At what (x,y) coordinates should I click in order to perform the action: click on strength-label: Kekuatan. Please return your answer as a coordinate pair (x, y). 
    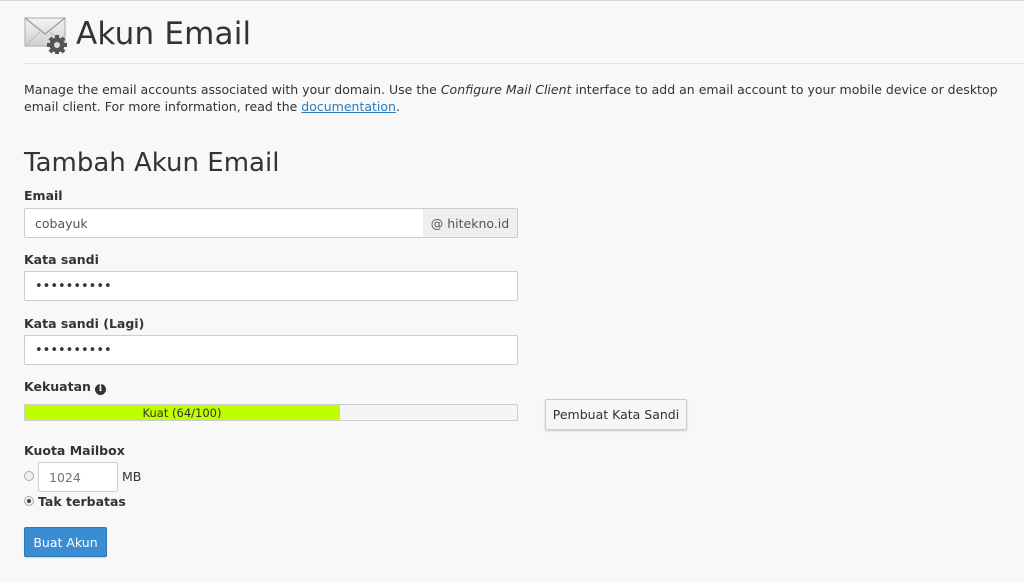
    Looking at the image, I should click on (57, 386).